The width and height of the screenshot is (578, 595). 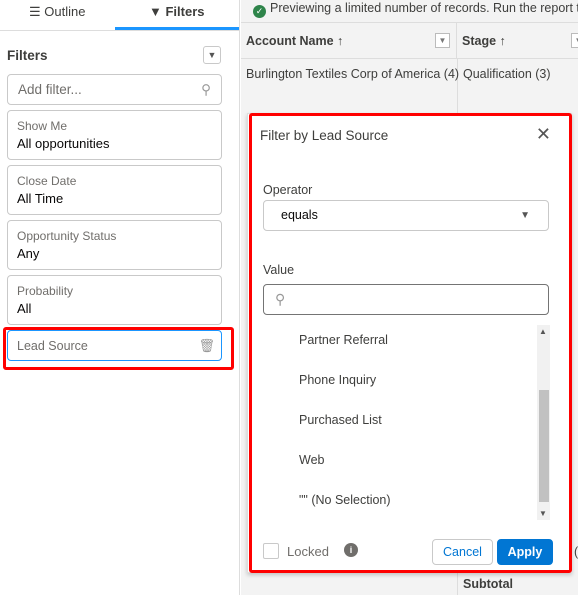 What do you see at coordinates (114, 135) in the screenshot?
I see `filter-show-me: Show Me All opportunities` at bounding box center [114, 135].